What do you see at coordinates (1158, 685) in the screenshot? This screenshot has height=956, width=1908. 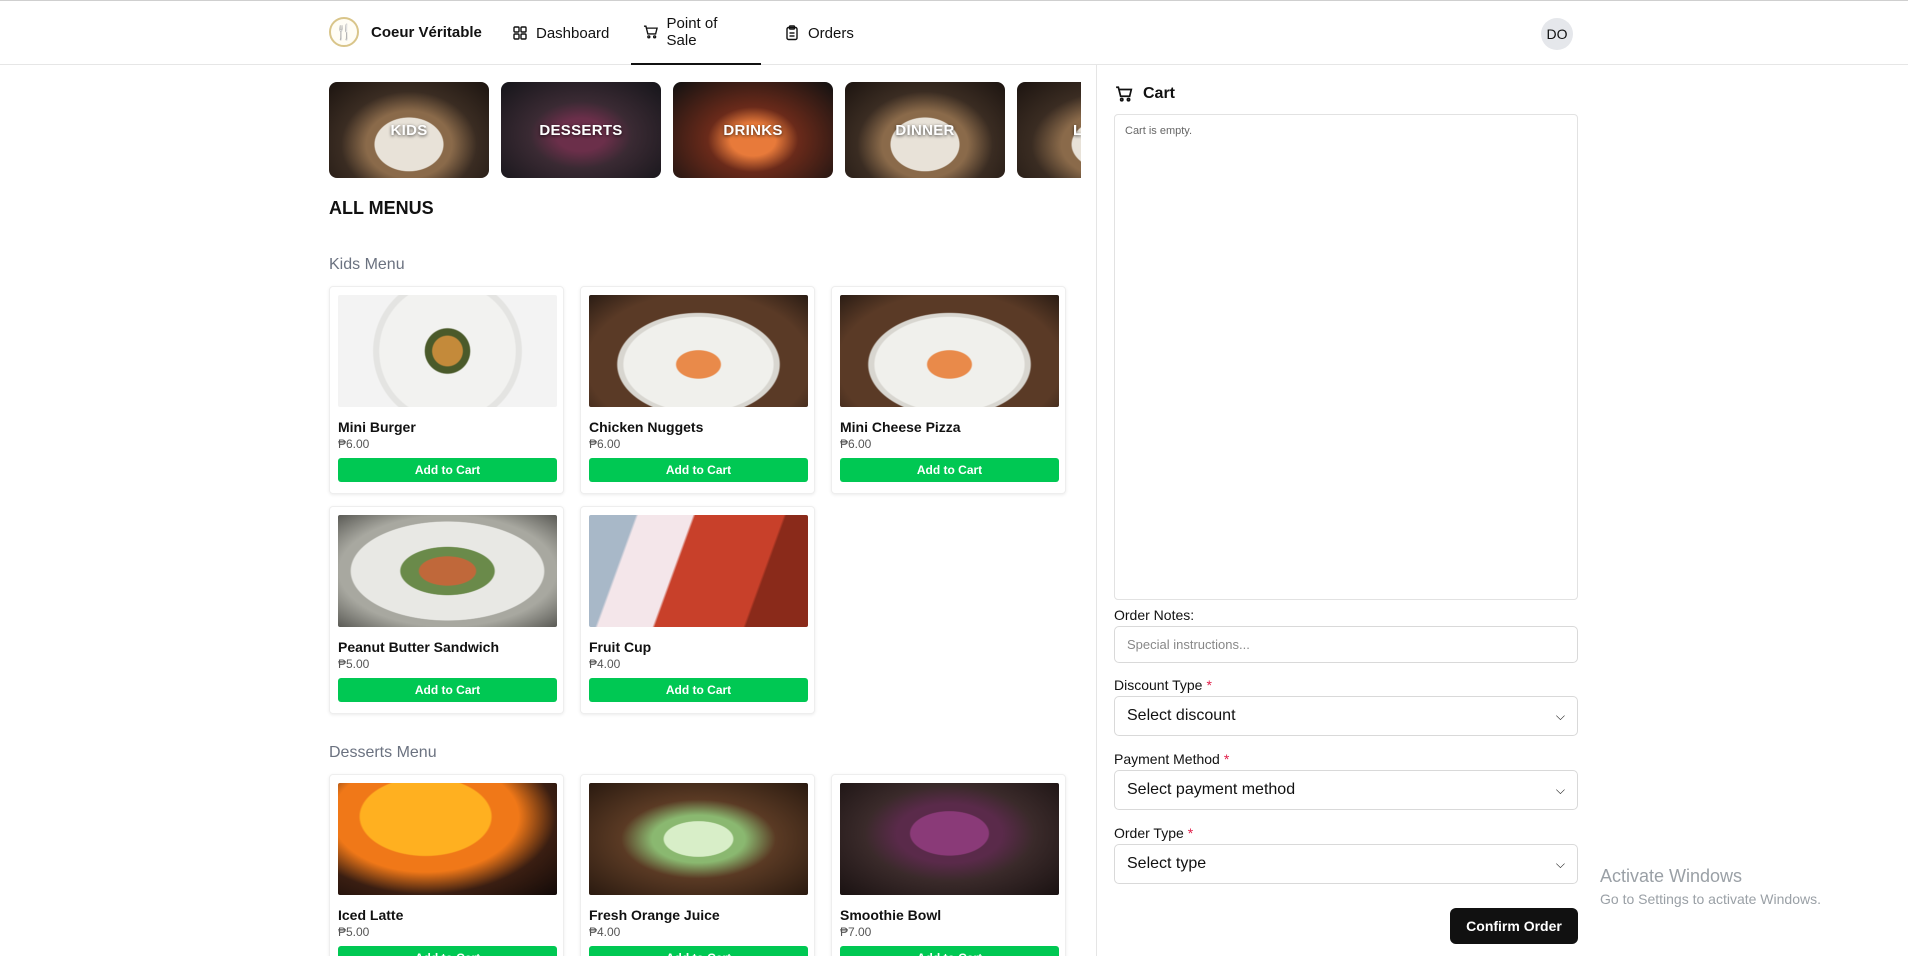 I see `discount-label-text: Discount Type` at bounding box center [1158, 685].